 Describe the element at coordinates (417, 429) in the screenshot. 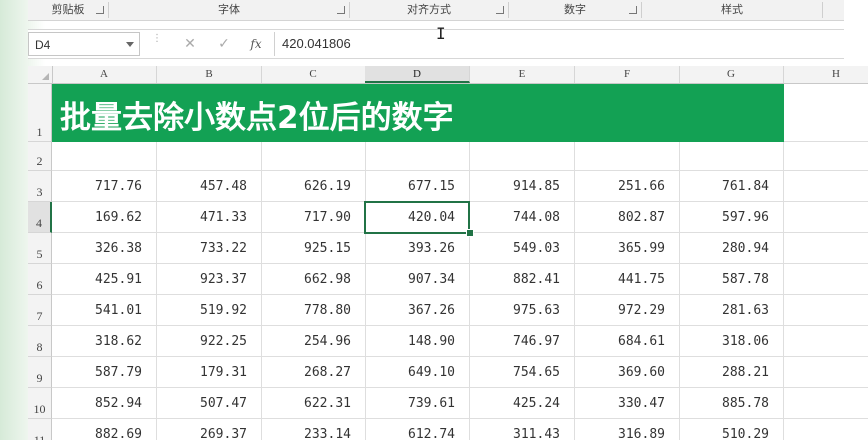

I see `cell-d11: 612.74` at that location.